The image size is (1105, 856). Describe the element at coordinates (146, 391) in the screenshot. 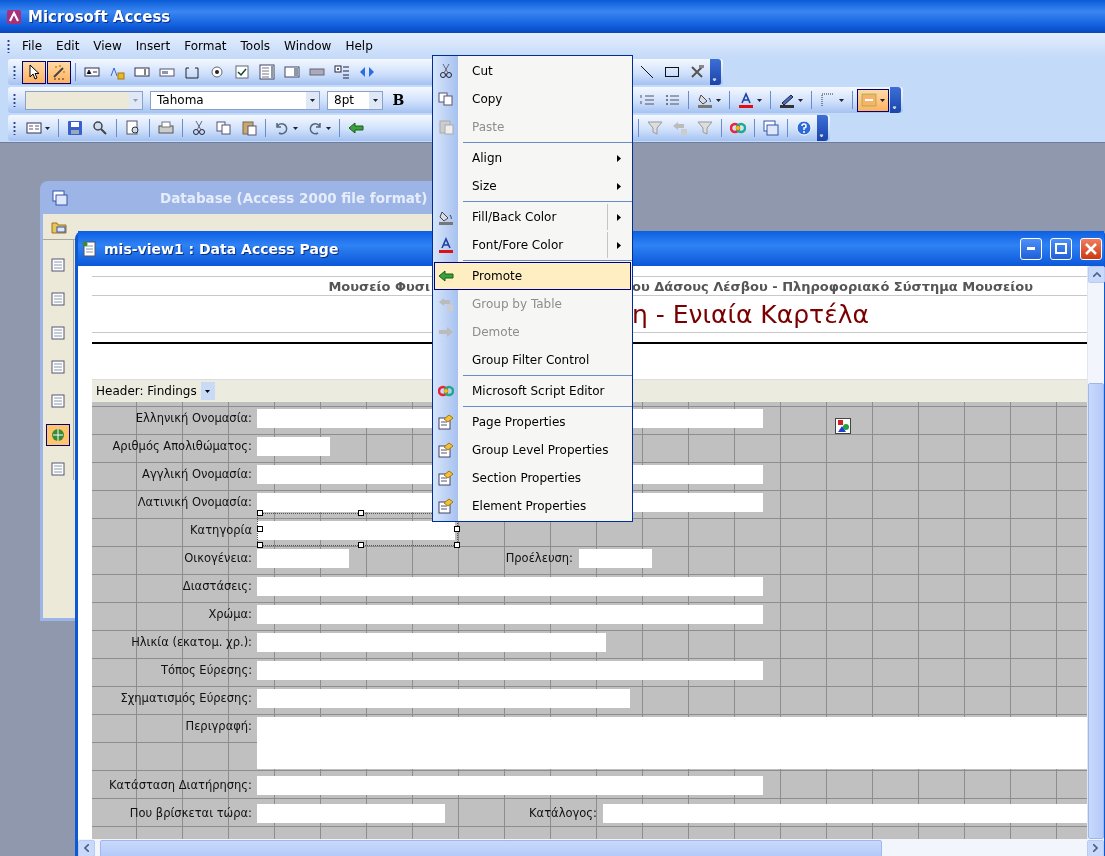

I see `section-title: Header: Findings` at that location.